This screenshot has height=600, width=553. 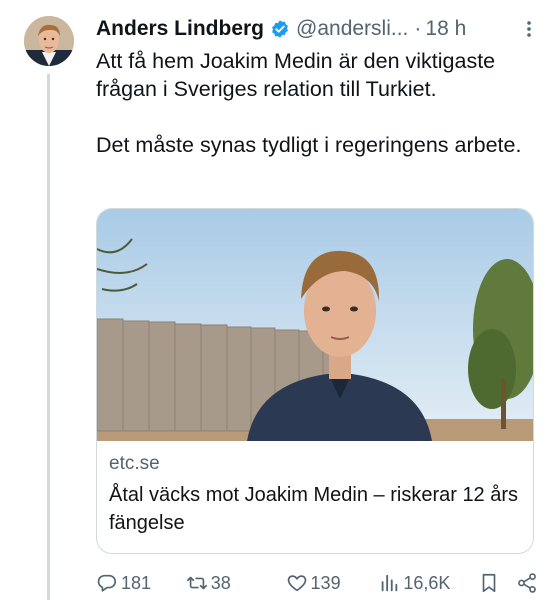 What do you see at coordinates (529, 29) in the screenshot?
I see `more-options-icon` at bounding box center [529, 29].